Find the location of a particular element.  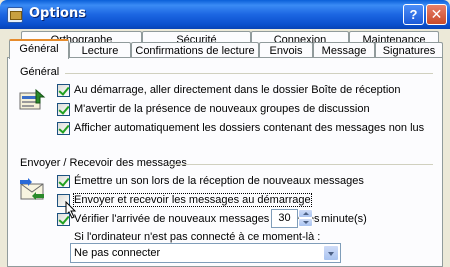

offline-behavior-value: Ne pas connecter is located at coordinates (117, 253).